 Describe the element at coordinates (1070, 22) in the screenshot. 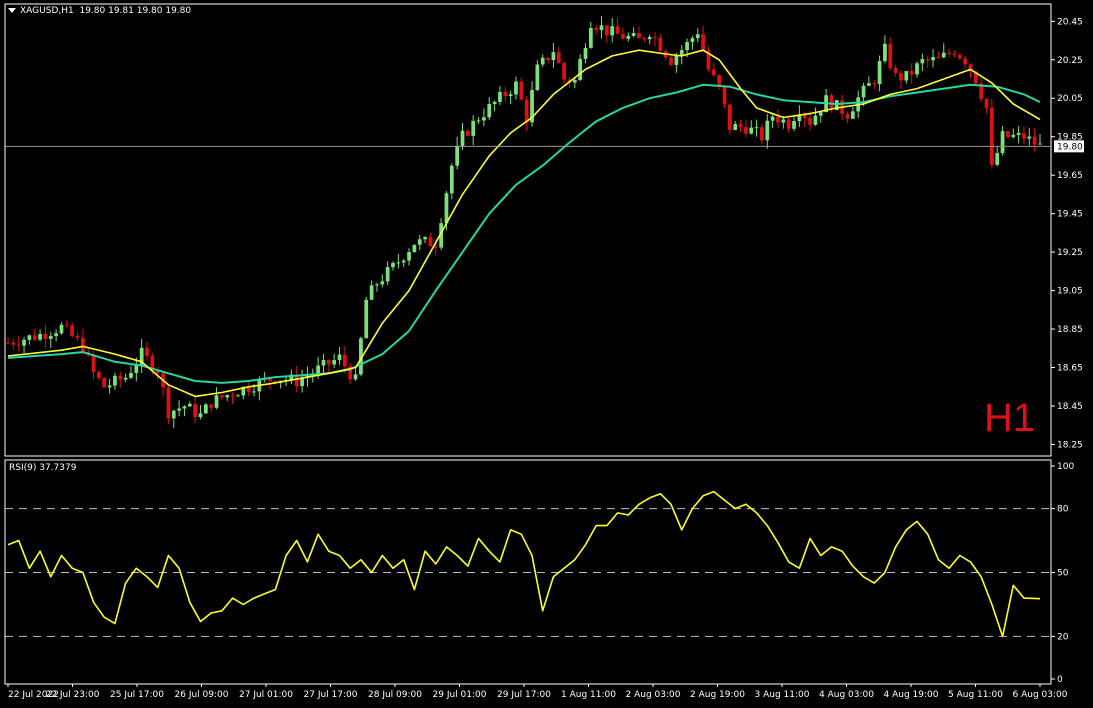

I see `price-axis-label: 20.45` at that location.